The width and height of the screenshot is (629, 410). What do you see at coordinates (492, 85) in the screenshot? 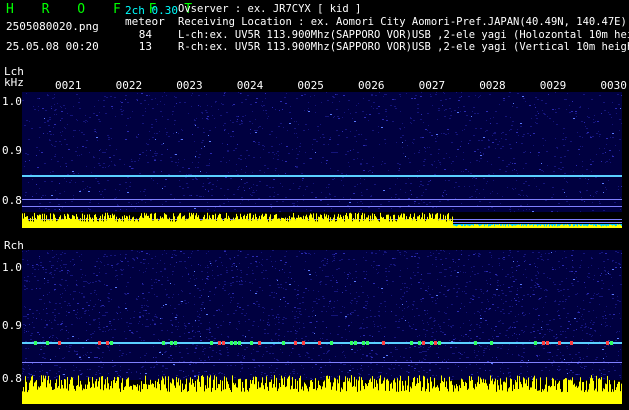
I see `time-tick-0028: 0028` at bounding box center [492, 85].